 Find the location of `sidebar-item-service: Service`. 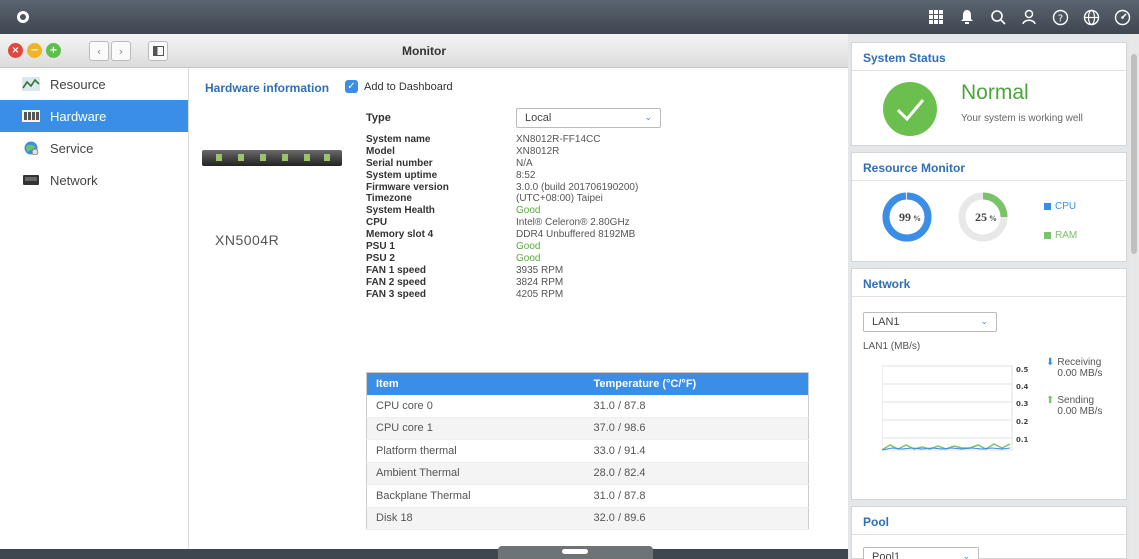

sidebar-item-service: Service is located at coordinates (94, 148).